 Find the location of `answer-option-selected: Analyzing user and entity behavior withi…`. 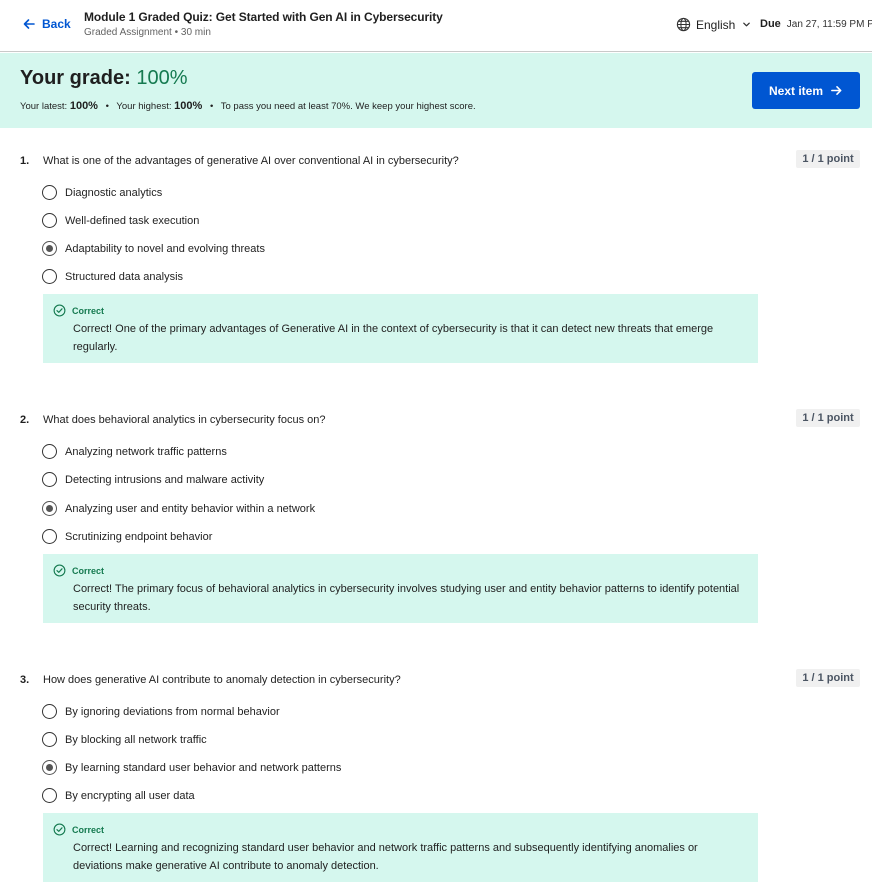

answer-option-selected: Analyzing user and entity behavior withi… is located at coordinates (178, 508).